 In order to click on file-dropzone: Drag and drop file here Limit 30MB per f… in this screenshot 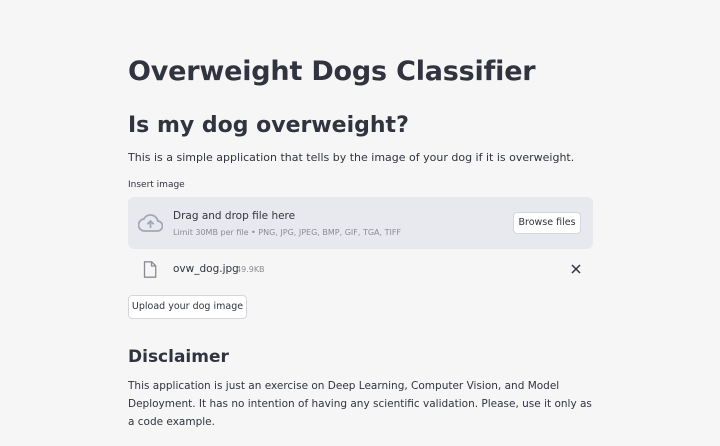, I will do `click(360, 223)`.